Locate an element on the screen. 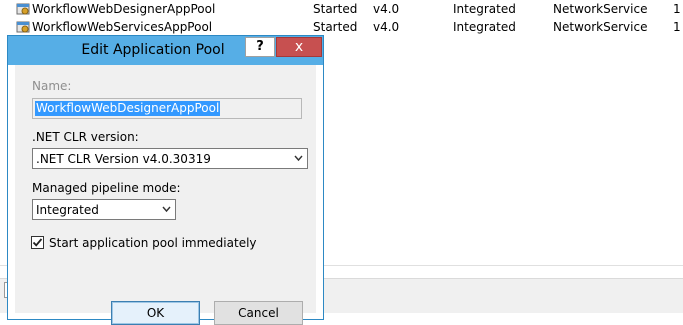 The height and width of the screenshot is (325, 683). name-label: Name: is located at coordinates (52, 86).